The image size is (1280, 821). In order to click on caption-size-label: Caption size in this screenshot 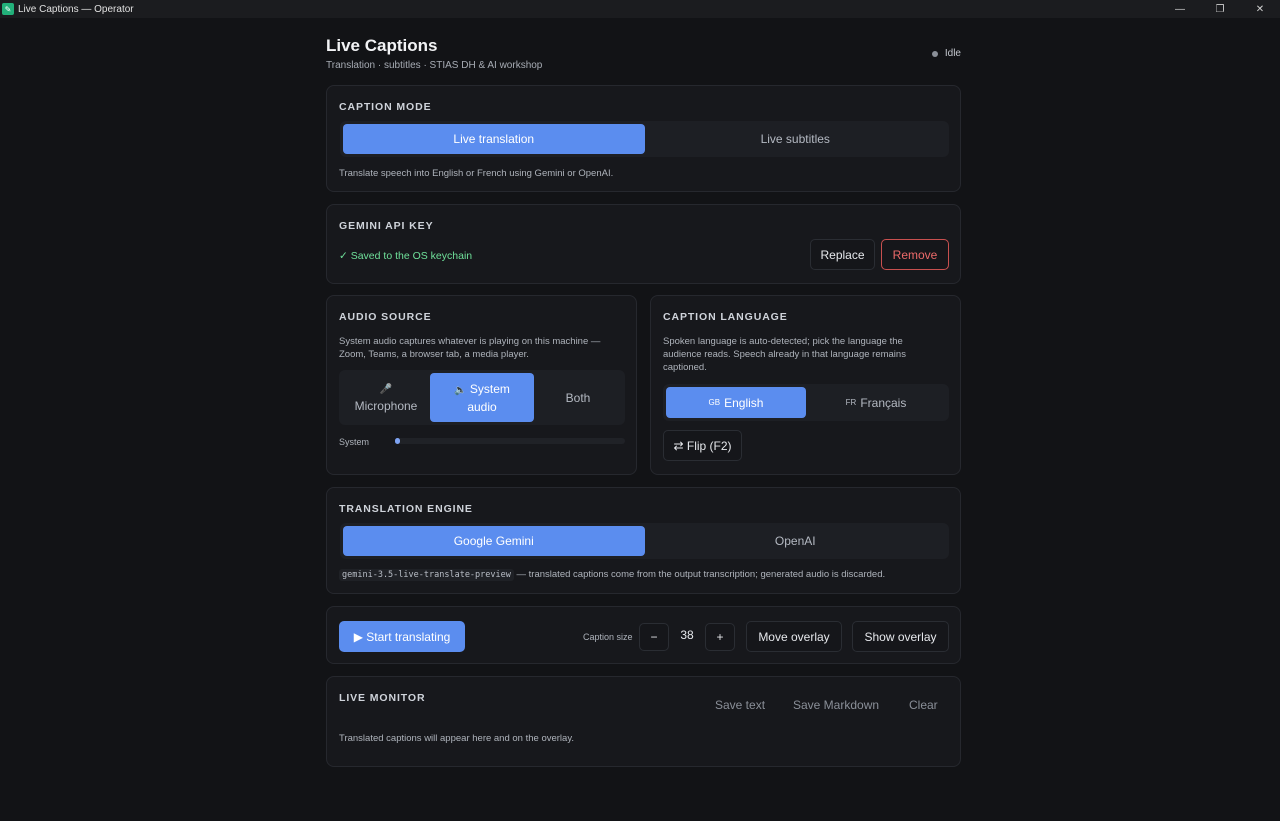, I will do `click(608, 637)`.